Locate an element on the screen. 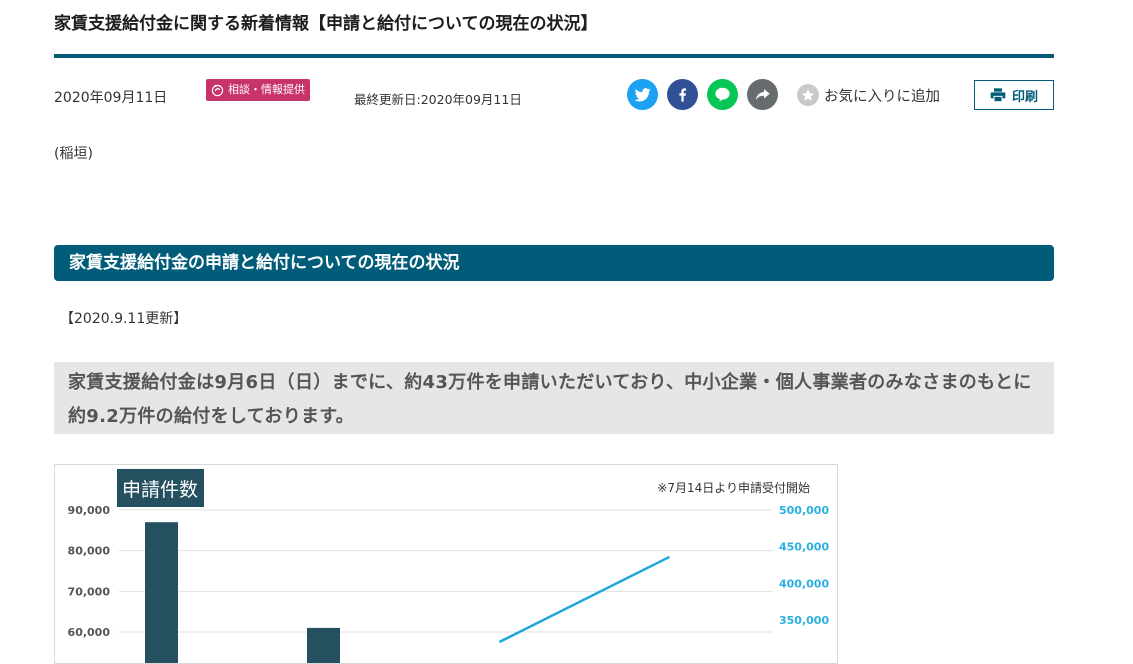 The image size is (1133, 664). section-heading: 家賃支援給付金の申請と給付についての現在の状況 is located at coordinates (554, 263).